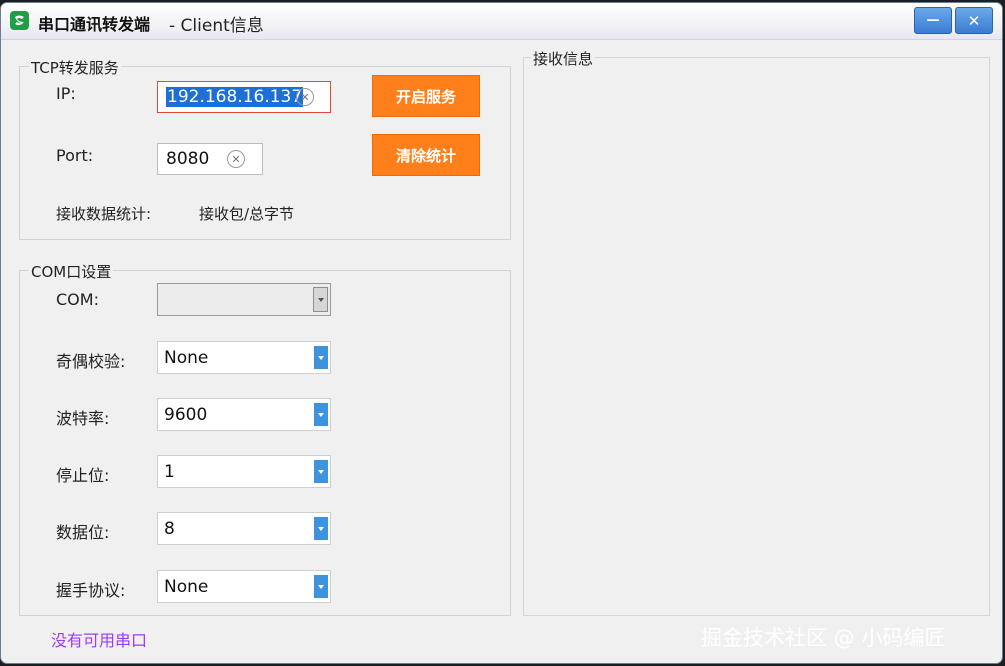  I want to click on parity-dropdown-icon, so click(321, 357).